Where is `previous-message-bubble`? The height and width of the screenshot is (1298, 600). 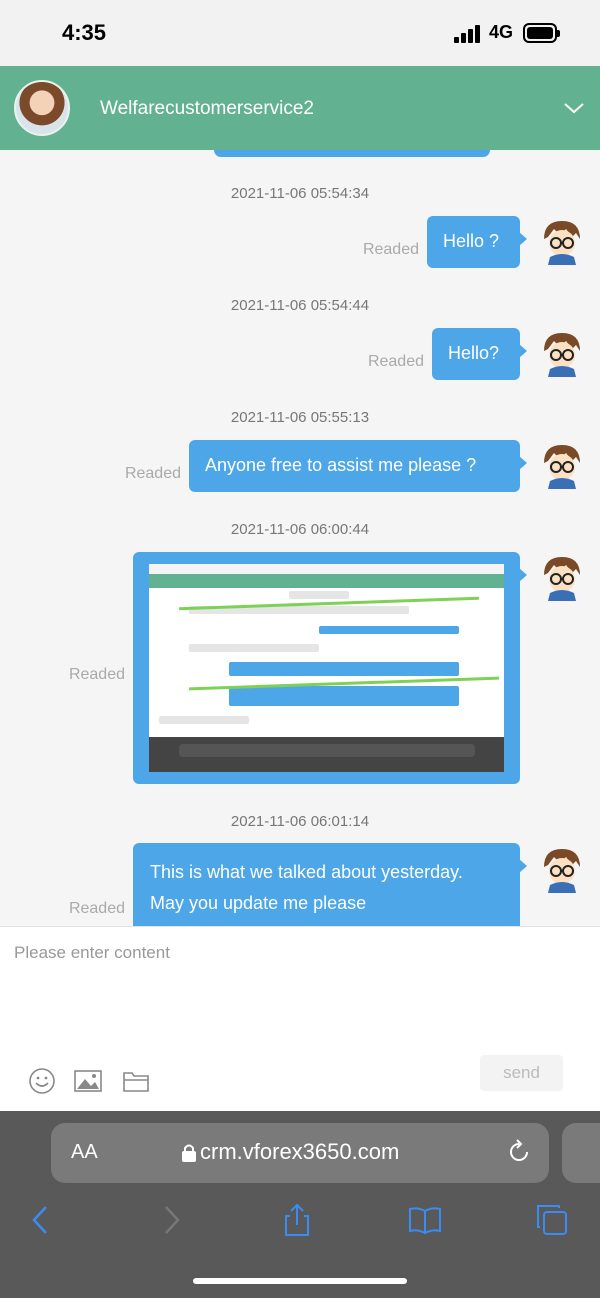 previous-message-bubble is located at coordinates (352, 153).